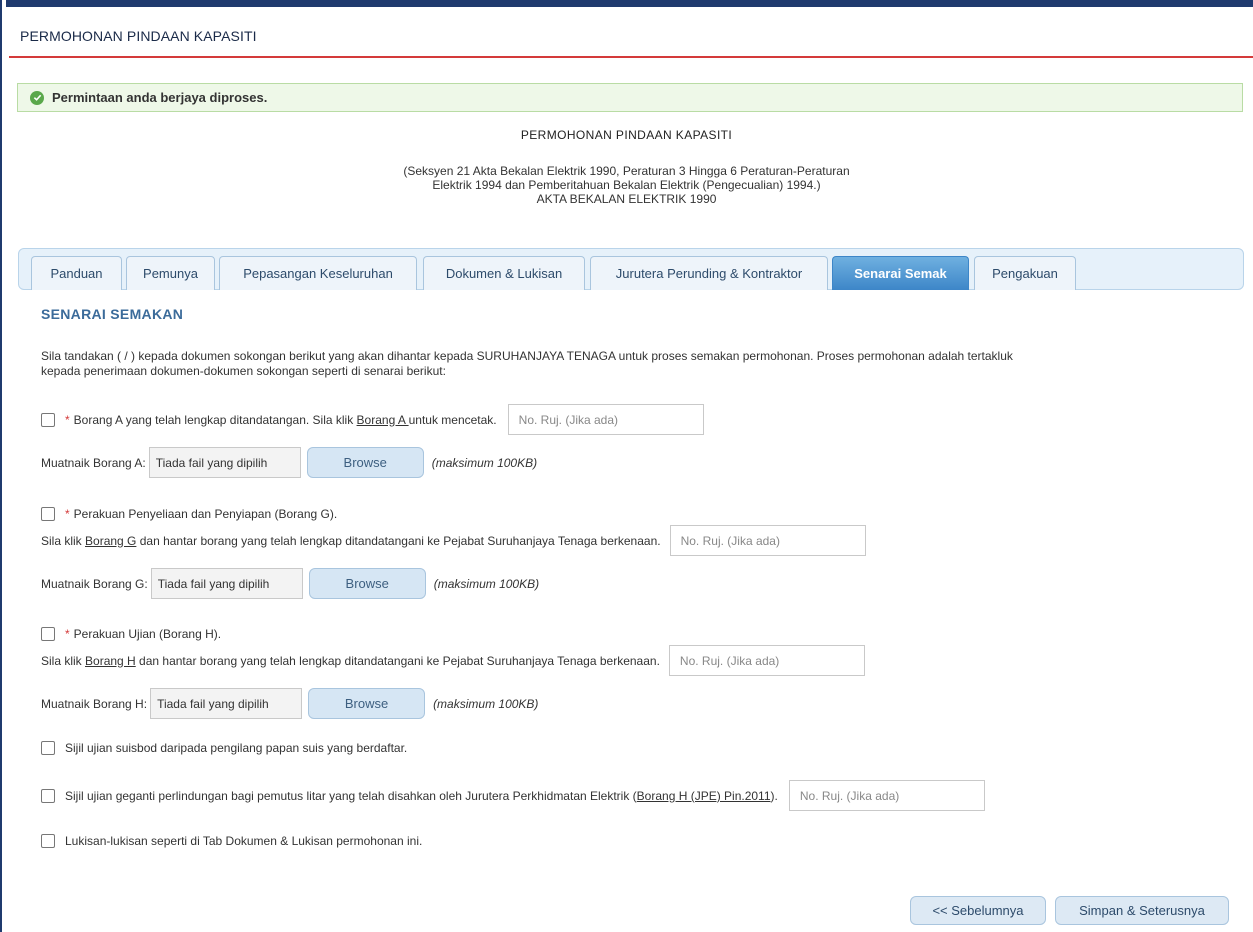  What do you see at coordinates (76, 273) in the screenshot?
I see `tab-panduan: Panduan` at bounding box center [76, 273].